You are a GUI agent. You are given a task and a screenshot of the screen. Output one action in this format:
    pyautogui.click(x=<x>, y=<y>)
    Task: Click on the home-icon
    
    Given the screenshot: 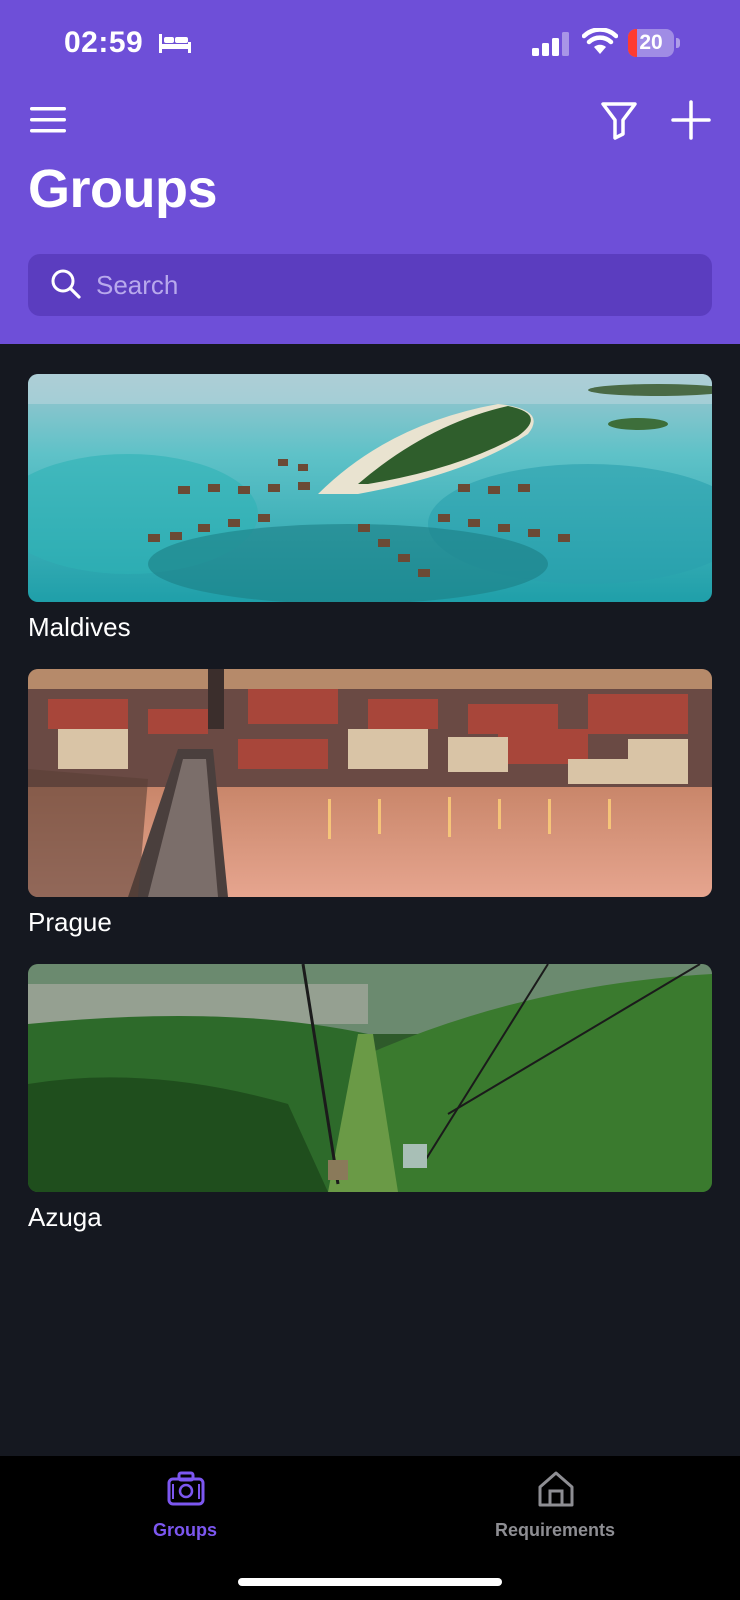 What is the action you would take?
    pyautogui.click(x=556, y=1489)
    